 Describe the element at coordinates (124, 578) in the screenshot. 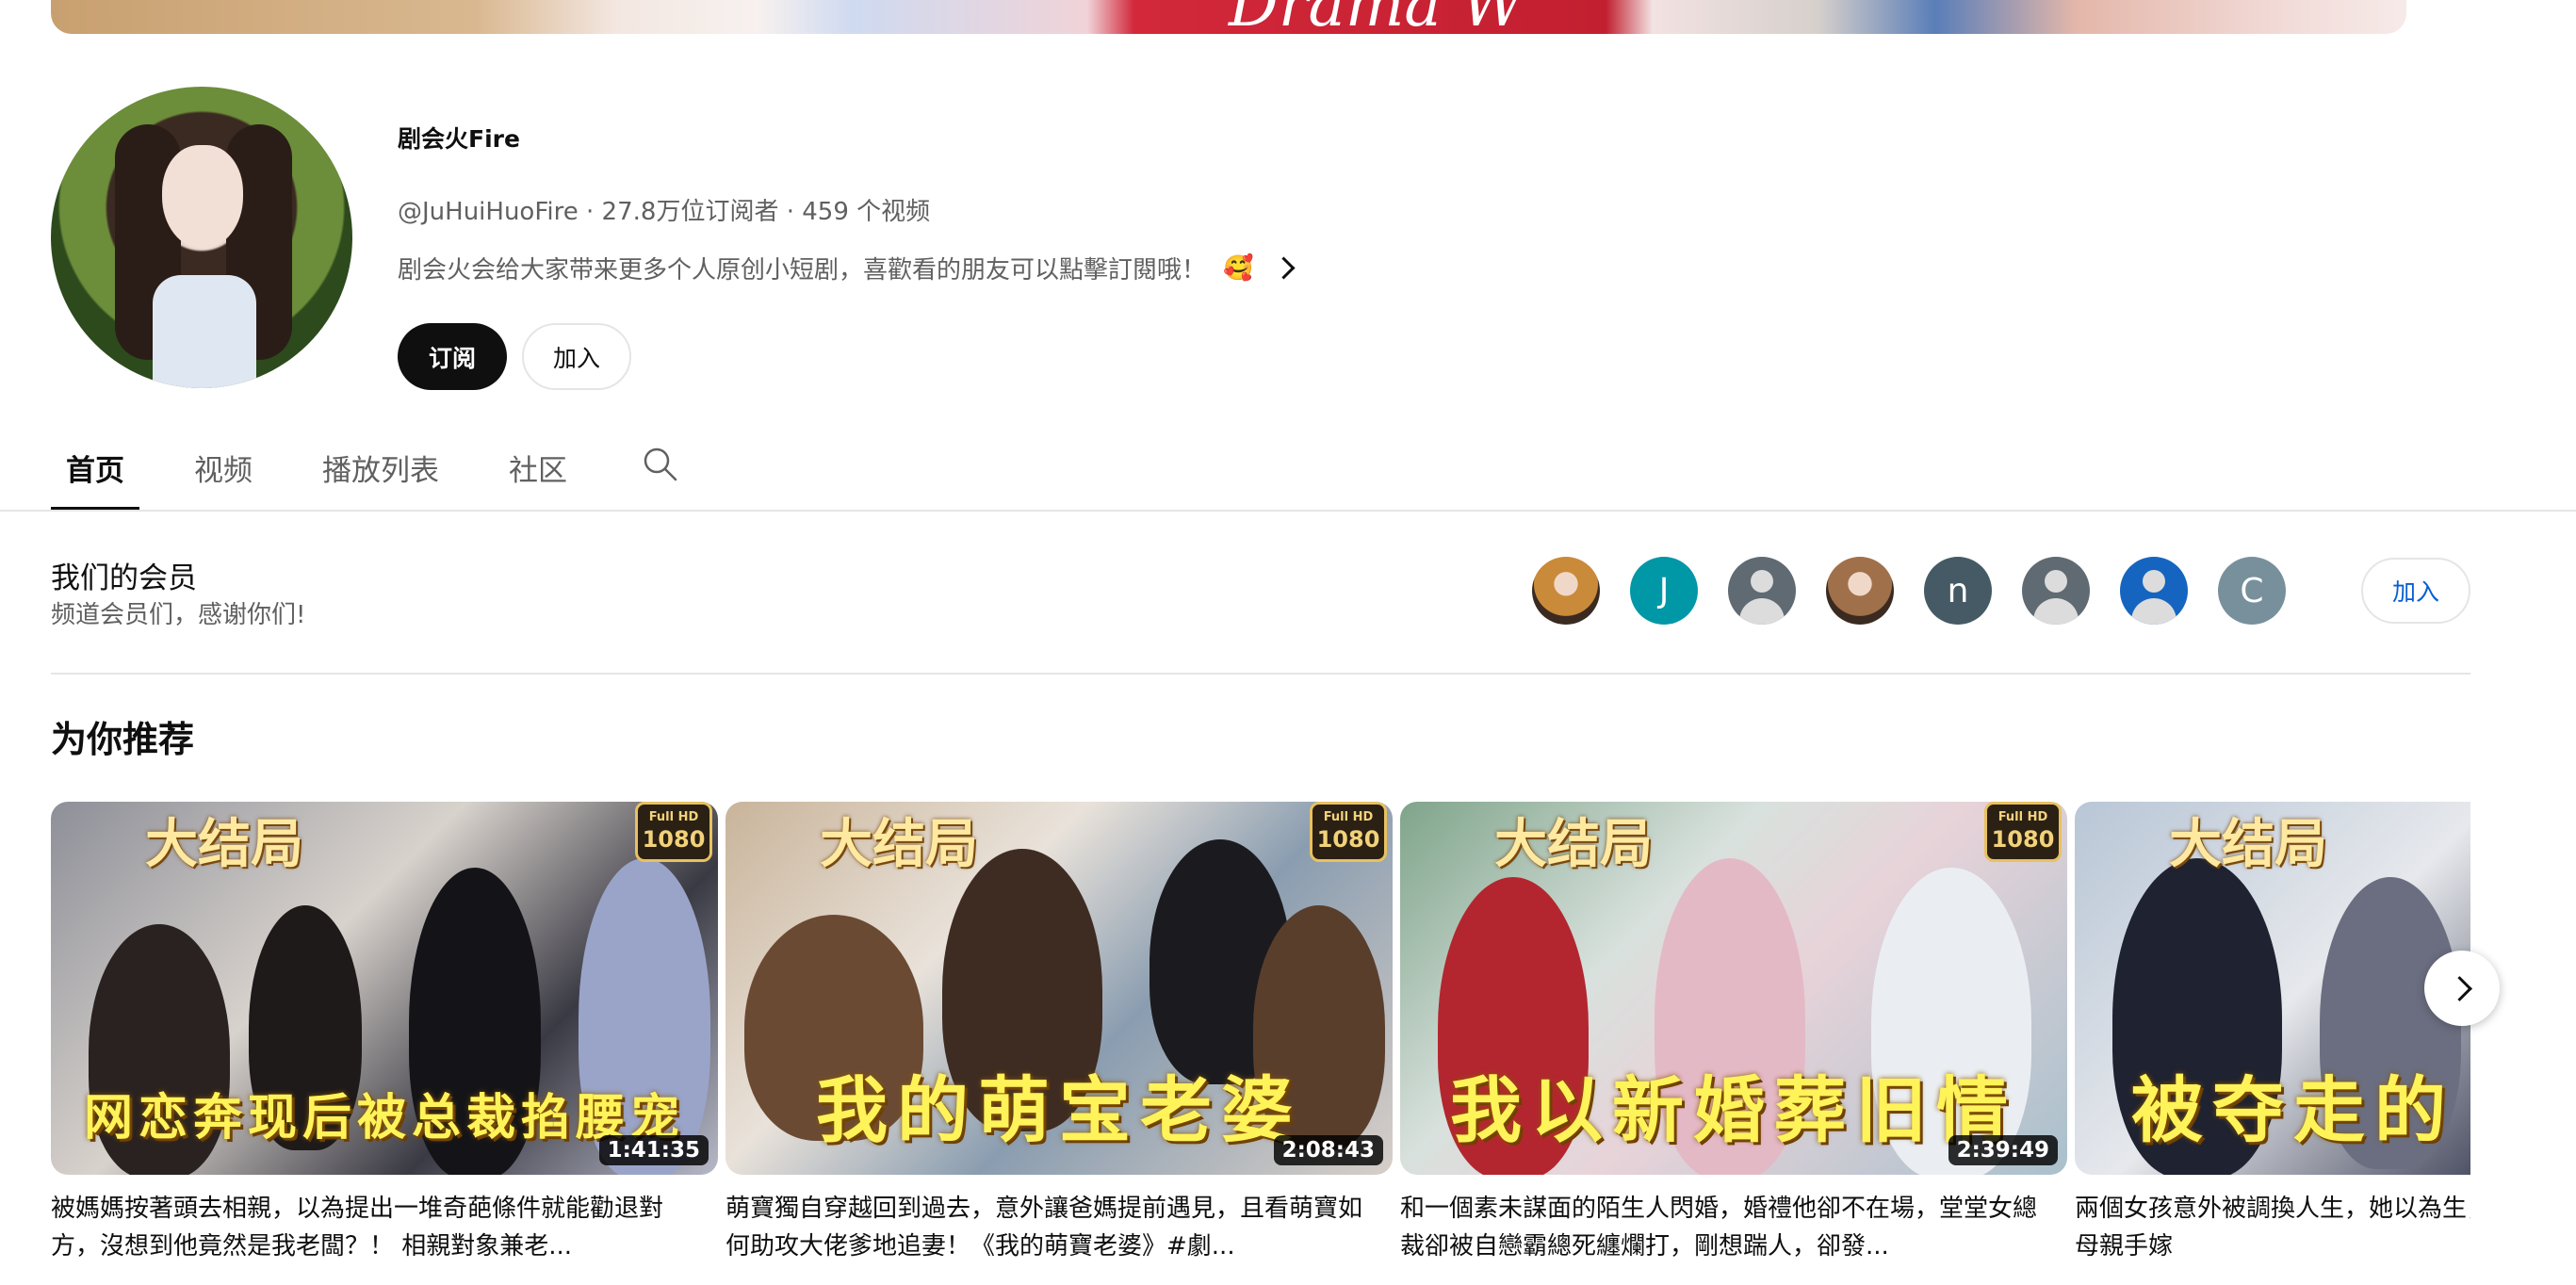

I see `members-title: 我们的会员` at that location.